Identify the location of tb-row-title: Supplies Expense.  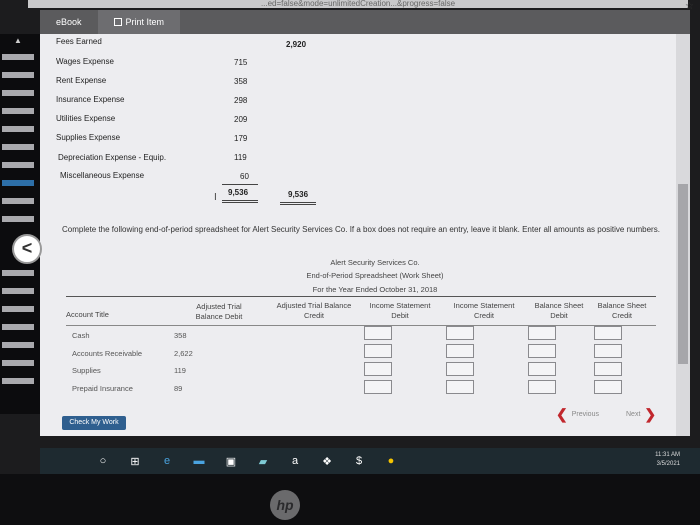
(88, 137).